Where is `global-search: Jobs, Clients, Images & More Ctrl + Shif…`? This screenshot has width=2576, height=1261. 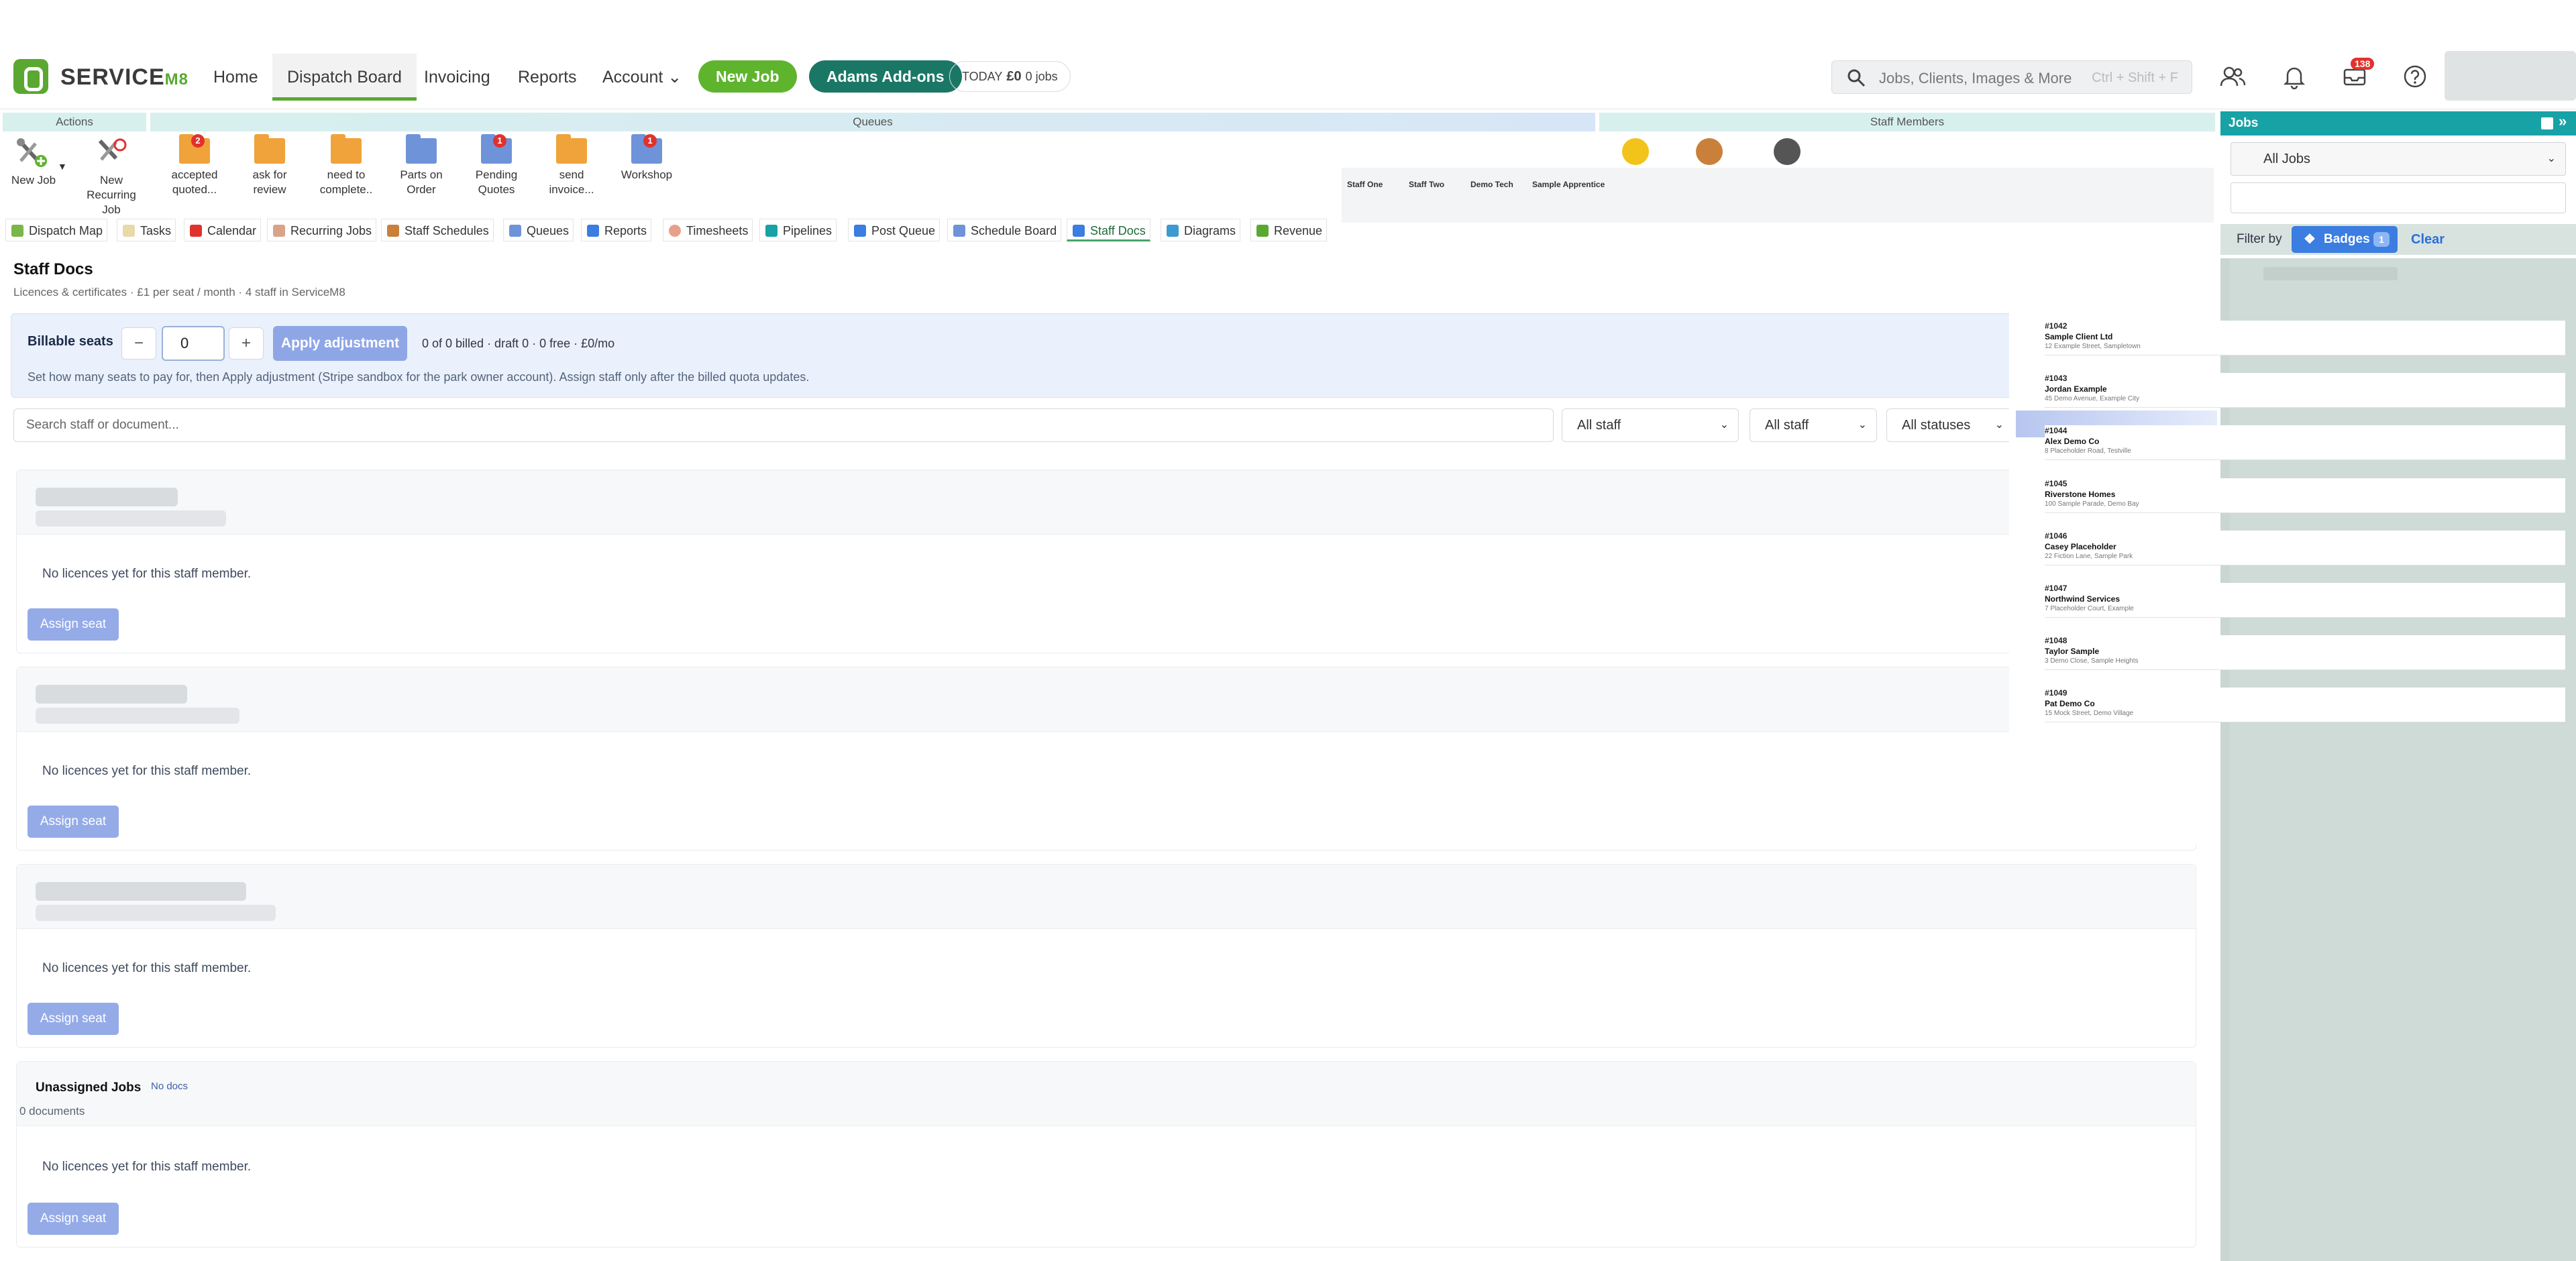 global-search: Jobs, Clients, Images & More Ctrl + Shif… is located at coordinates (2011, 77).